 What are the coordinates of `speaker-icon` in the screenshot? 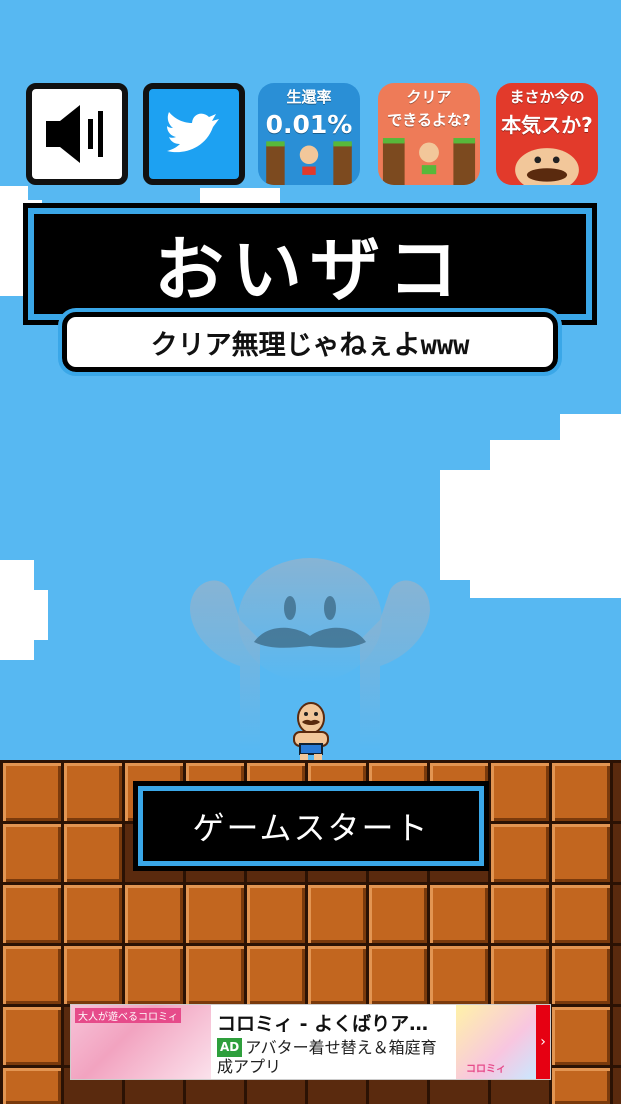 It's located at (74, 134).